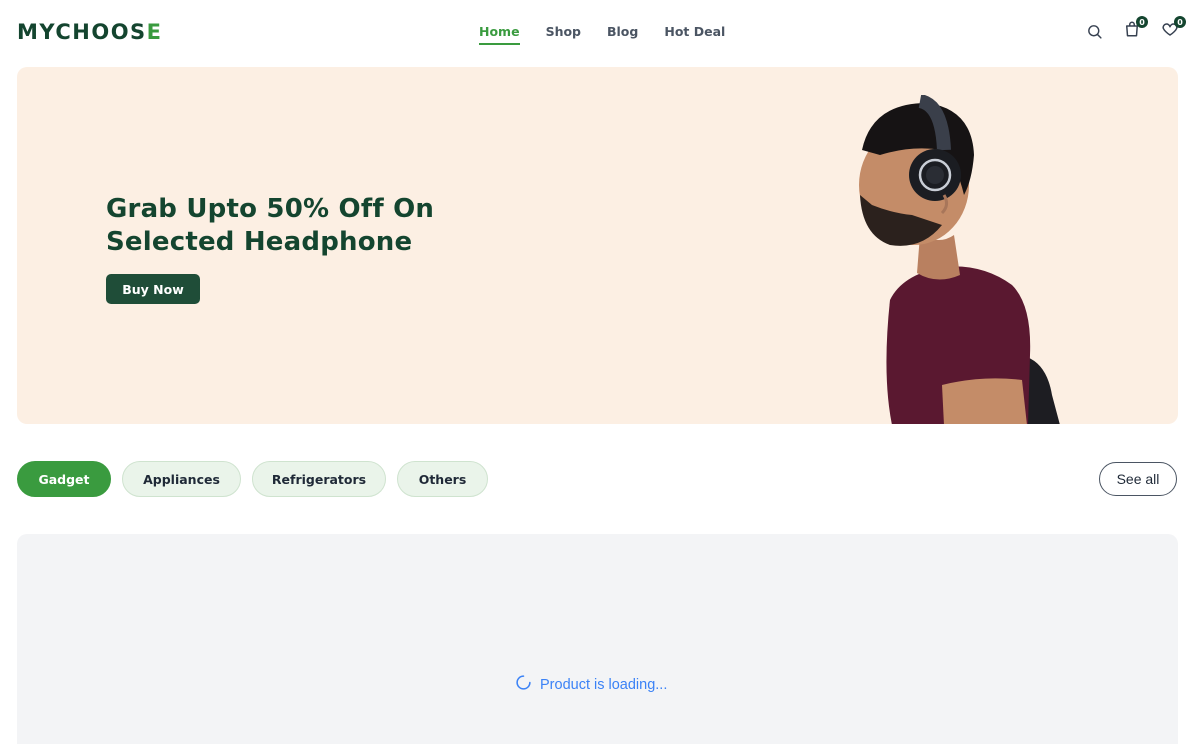 This screenshot has width=1194, height=744. I want to click on hero-title-line1: Grab Upto 50% Off On, so click(270, 209).